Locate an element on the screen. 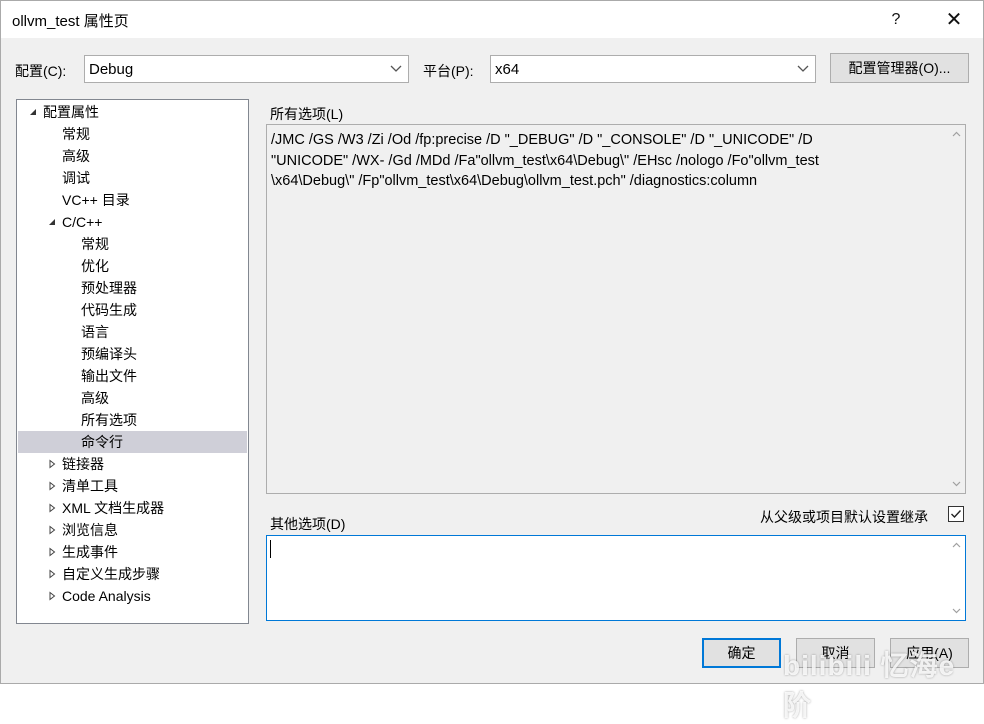 Image resolution: width=984 pixels, height=724 pixels. close-button: ✕ is located at coordinates (954, 19).